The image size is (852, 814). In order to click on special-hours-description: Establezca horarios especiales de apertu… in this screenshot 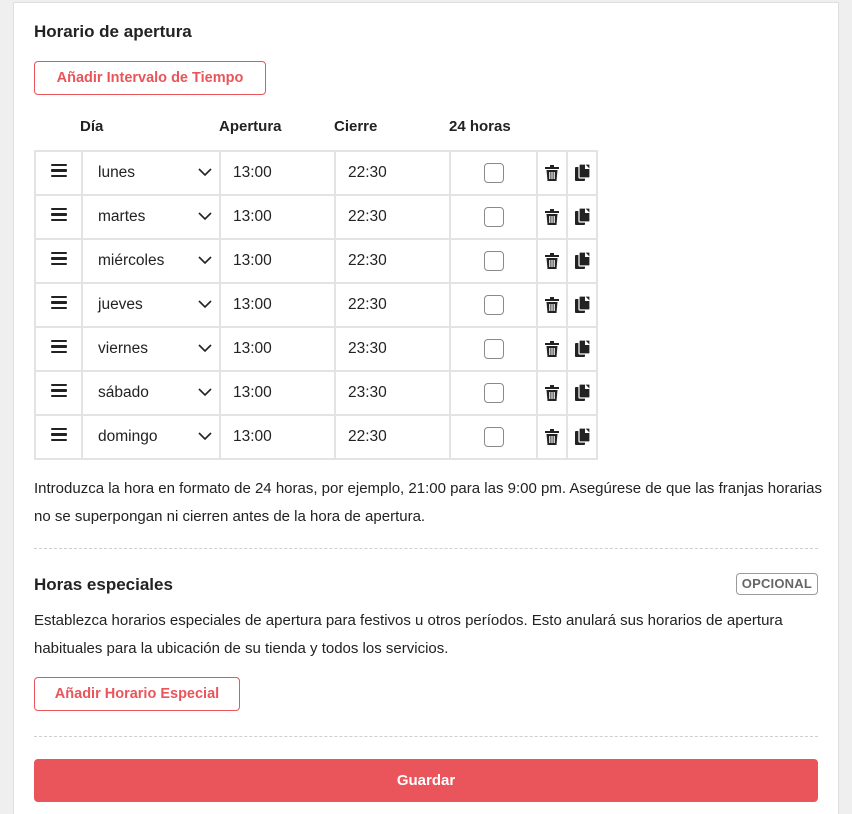, I will do `click(408, 634)`.